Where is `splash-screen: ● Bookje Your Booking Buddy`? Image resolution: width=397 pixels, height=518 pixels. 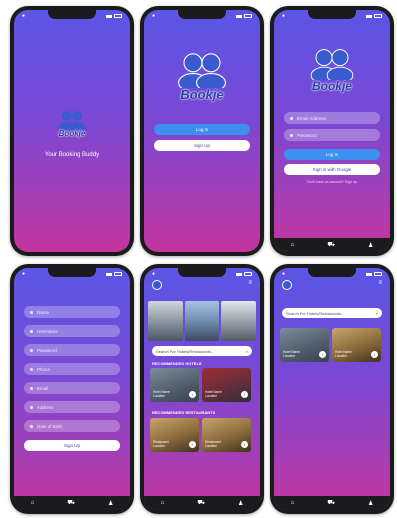
splash-screen: ● Bookje Your Booking Buddy is located at coordinates (72, 131).